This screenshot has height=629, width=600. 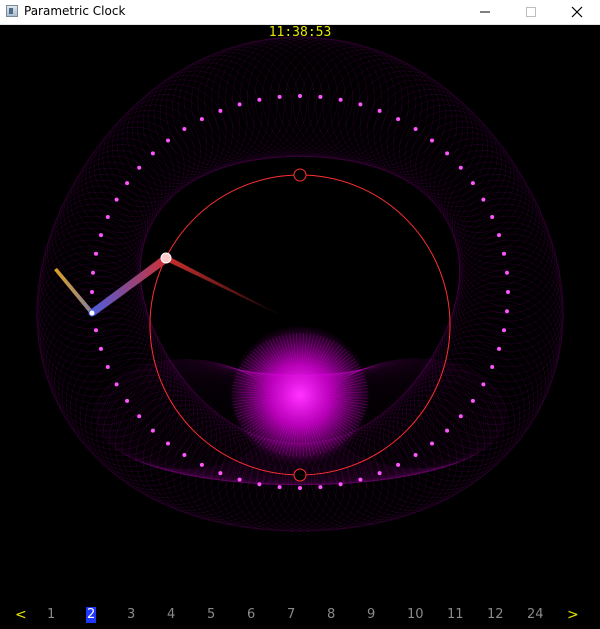 What do you see at coordinates (12, 11) in the screenshot?
I see `app-icon` at bounding box center [12, 11].